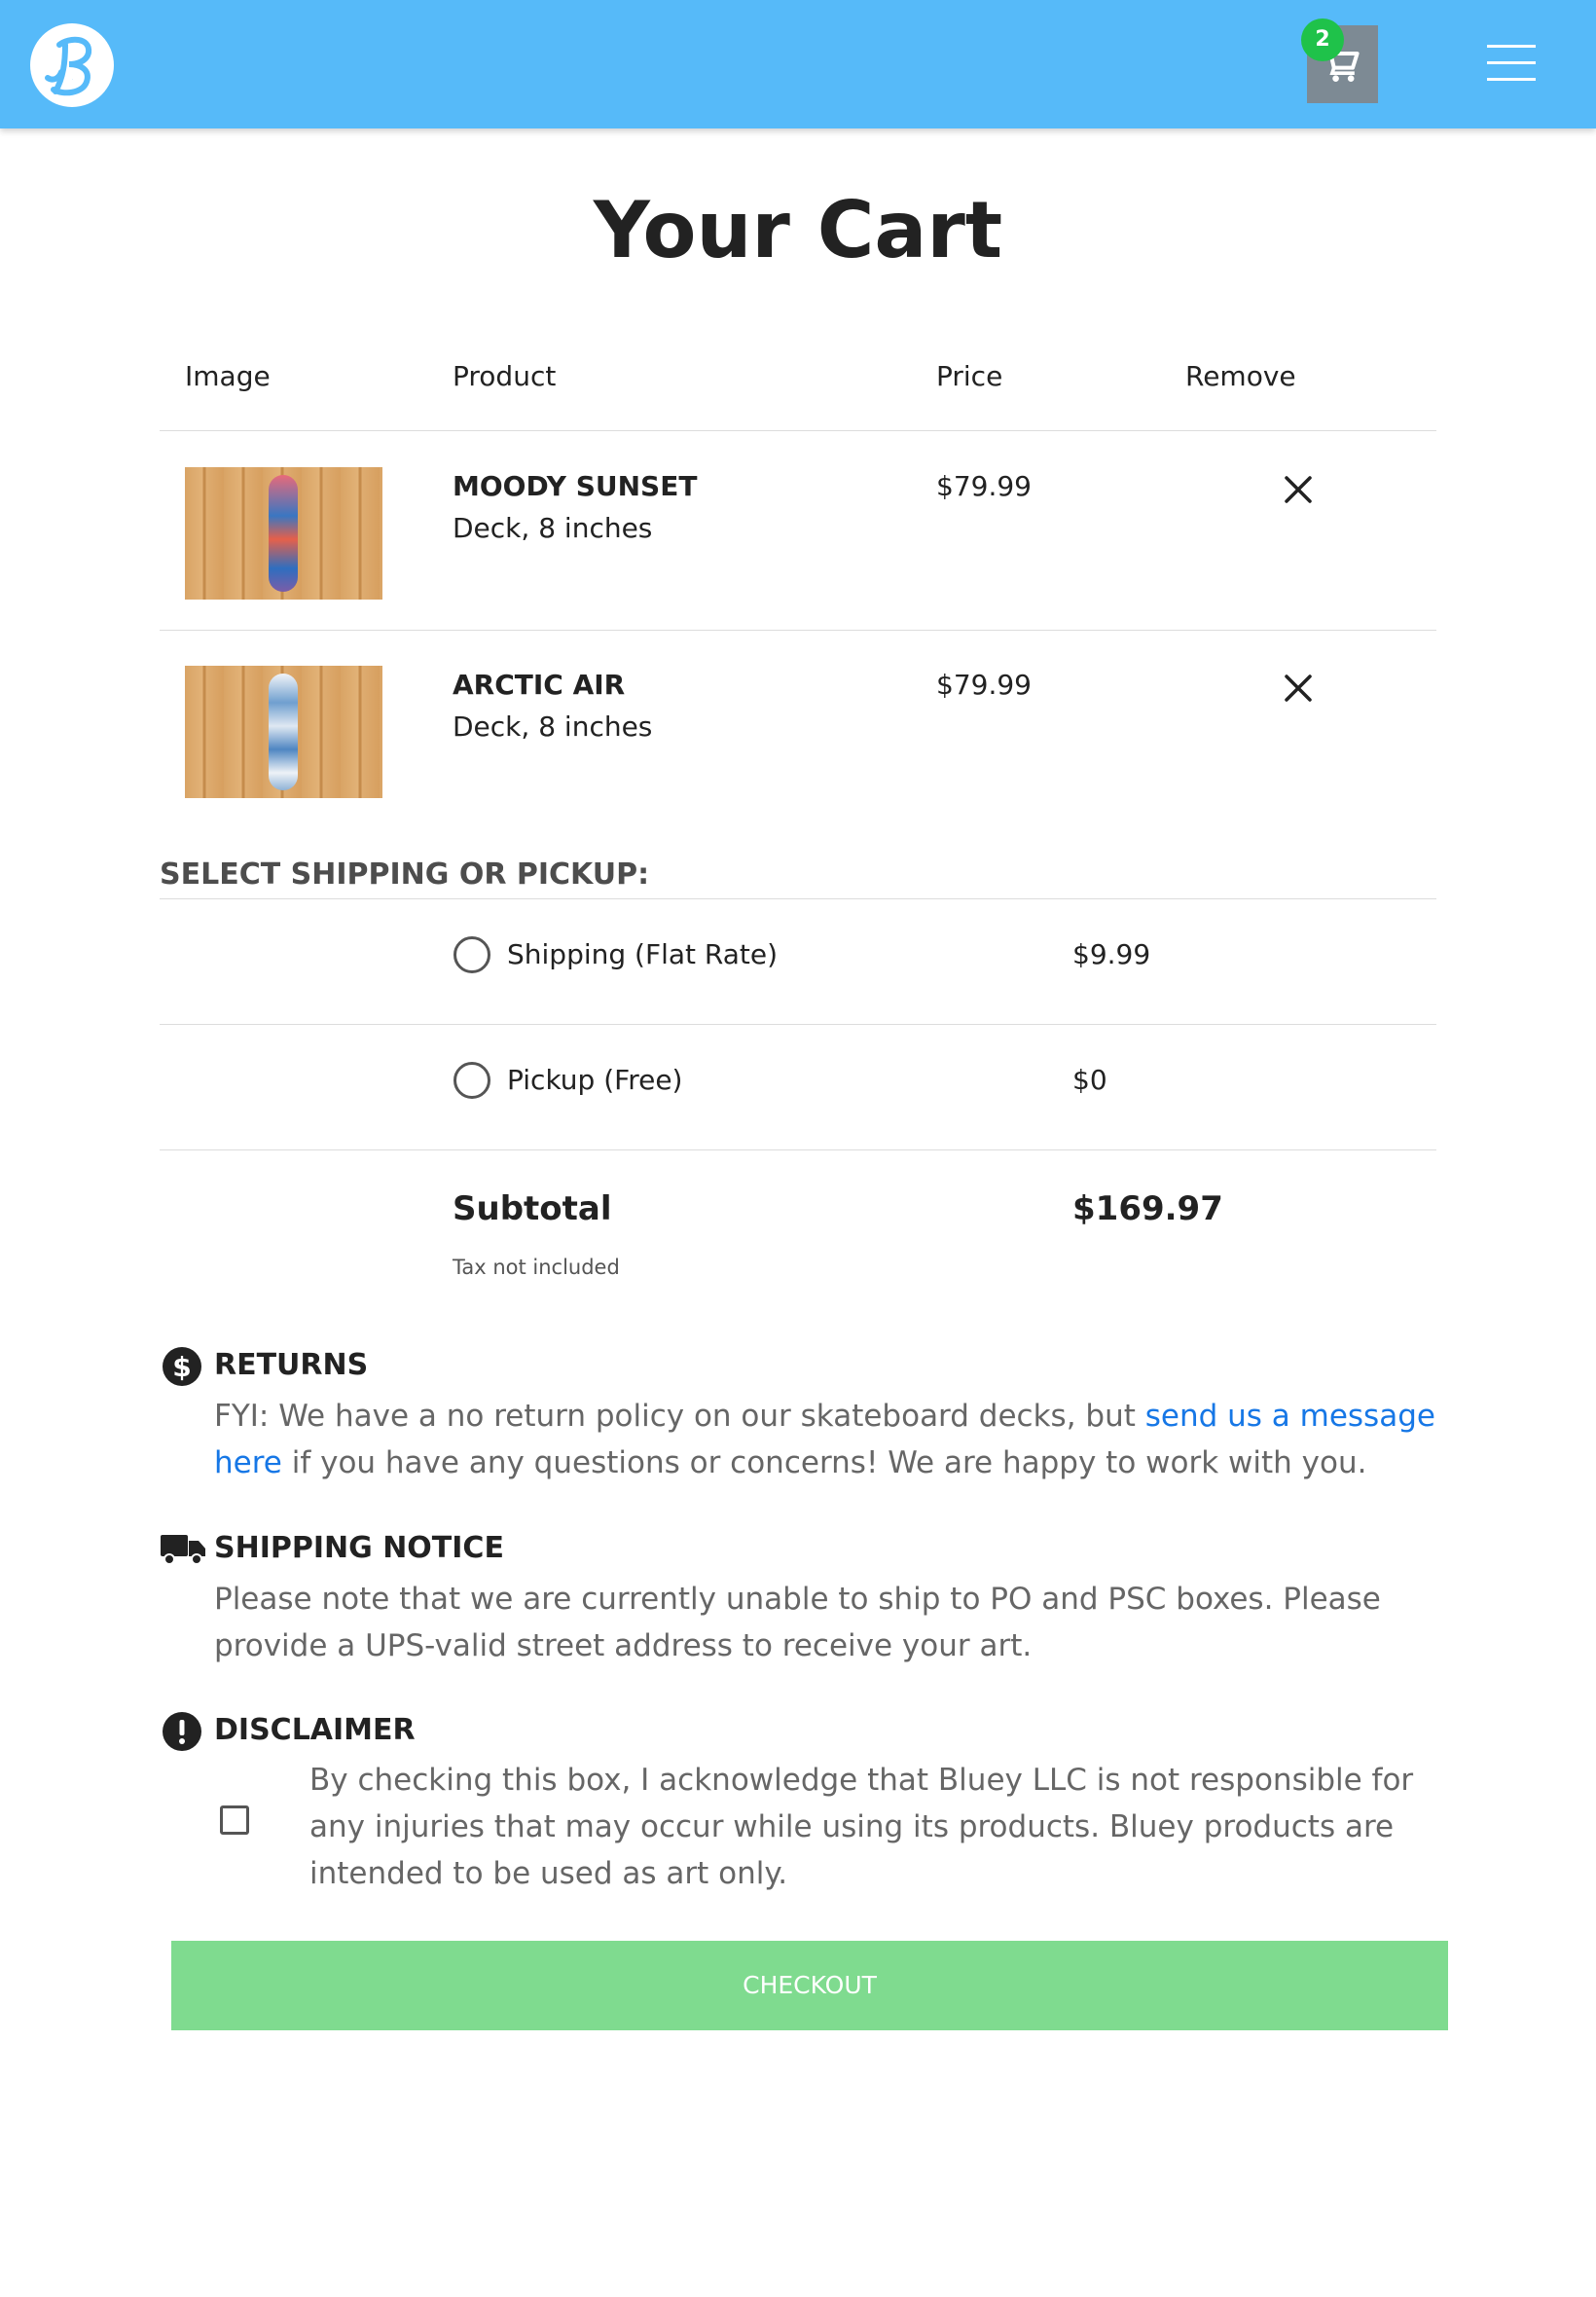 The height and width of the screenshot is (2297, 1596). I want to click on shipping-option-price: $9.99, so click(1111, 954).